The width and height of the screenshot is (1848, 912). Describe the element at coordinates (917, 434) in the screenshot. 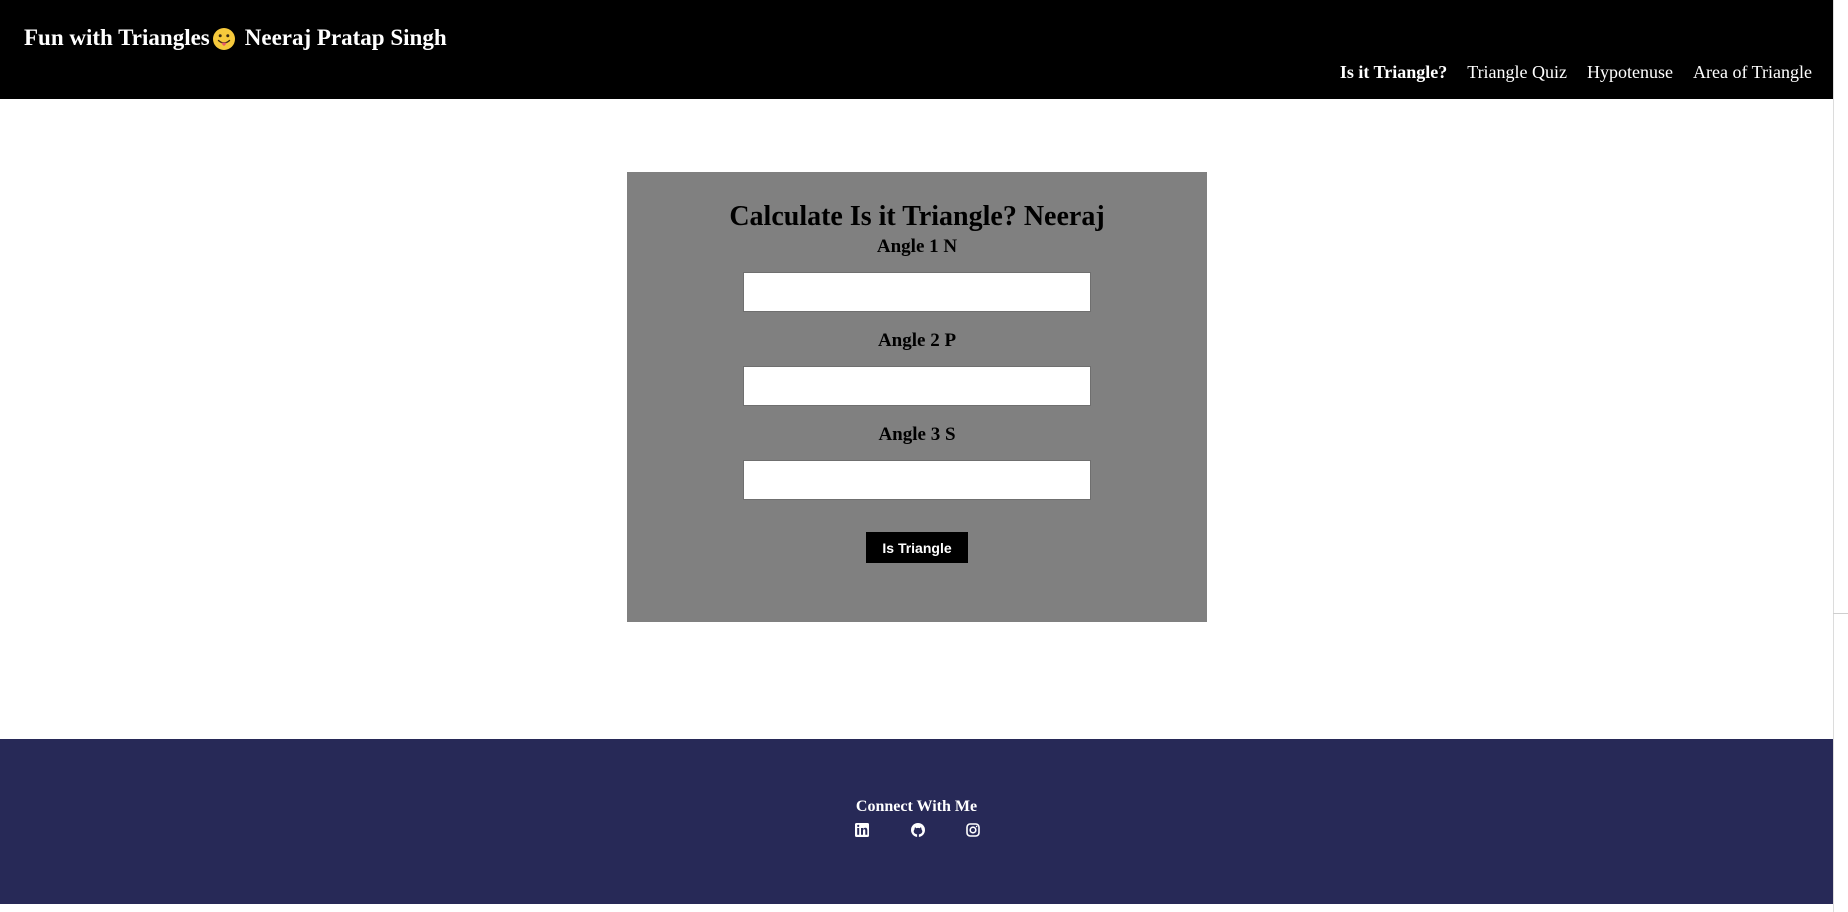

I see `angle-3-label: Angle 3 S` at that location.